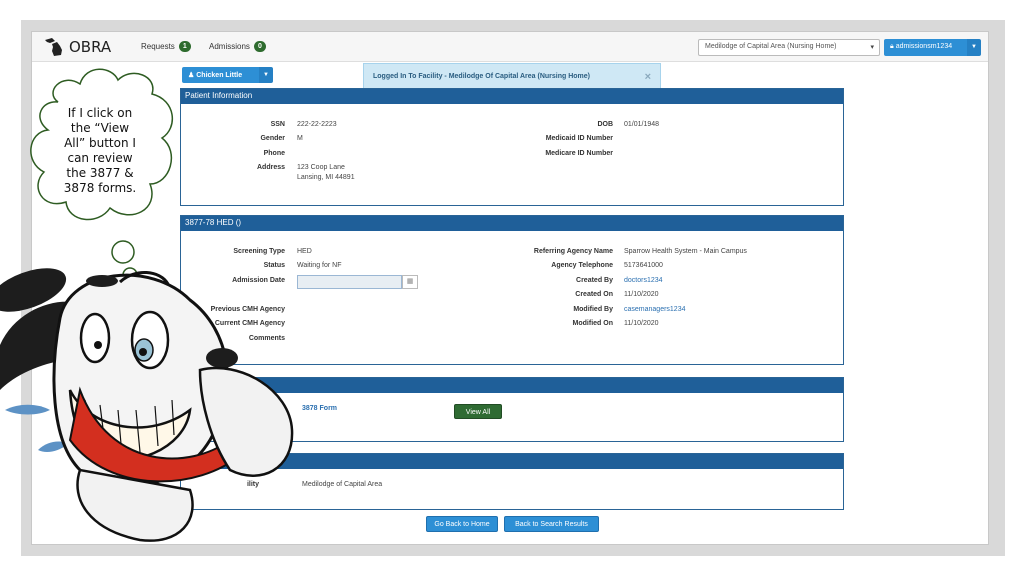  What do you see at coordinates (147, 405) in the screenshot?
I see `cartoon-dog-illustration` at bounding box center [147, 405].